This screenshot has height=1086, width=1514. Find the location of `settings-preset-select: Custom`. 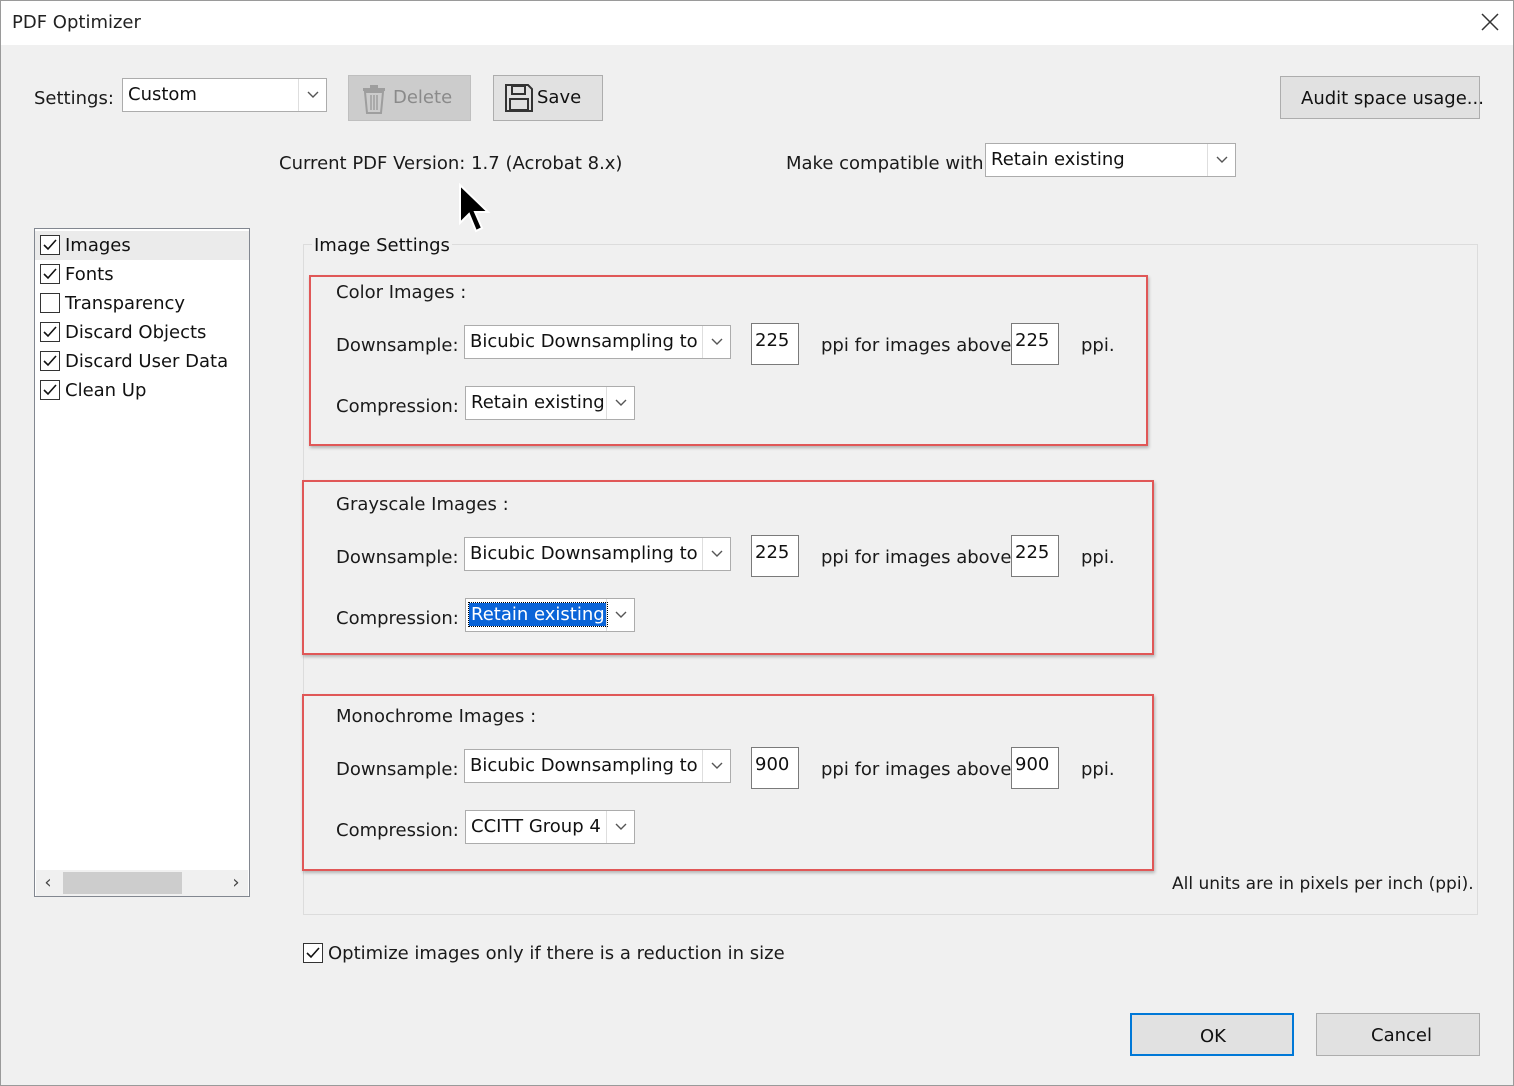

settings-preset-select: Custom is located at coordinates (224, 95).